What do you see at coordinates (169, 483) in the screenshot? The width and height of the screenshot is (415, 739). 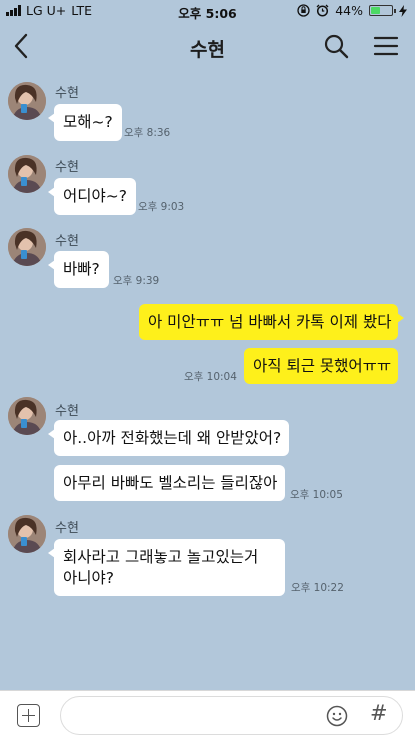 I see `message-bubble: 아무리 바빠도 벨소리는 들리잖아` at bounding box center [169, 483].